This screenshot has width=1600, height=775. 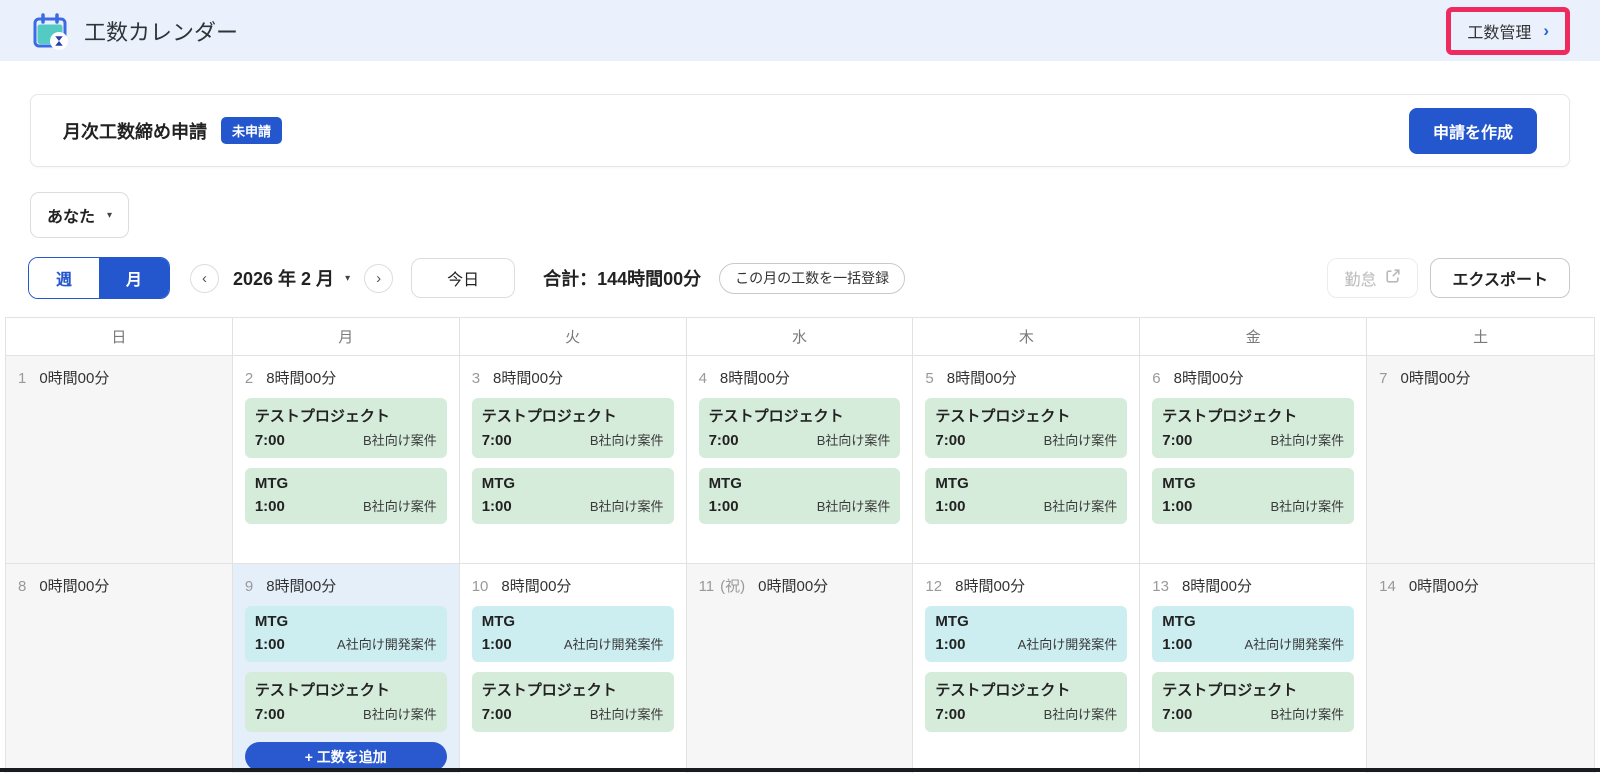 I want to click on work-entry-project: A社向け開発案件, so click(x=1294, y=644).